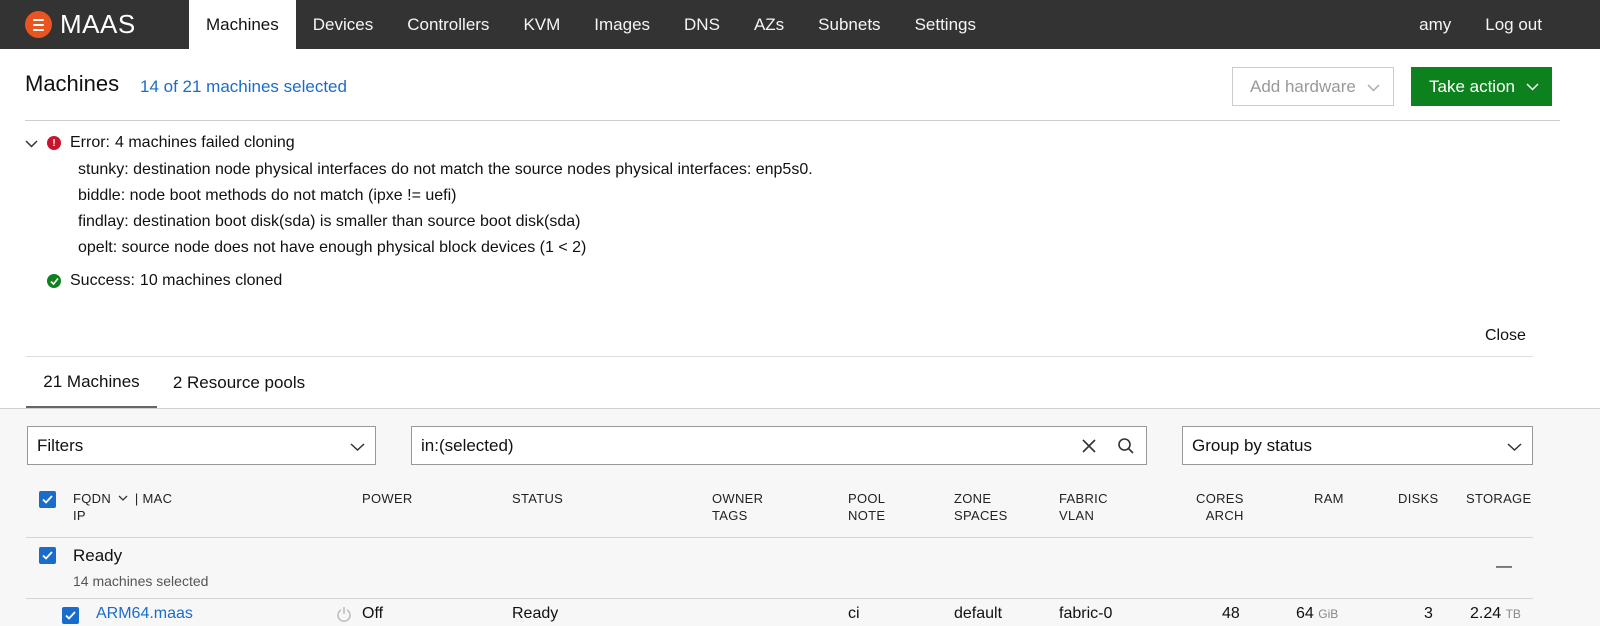  What do you see at coordinates (738, 498) in the screenshot?
I see `owner-header-label: OWNER` at bounding box center [738, 498].